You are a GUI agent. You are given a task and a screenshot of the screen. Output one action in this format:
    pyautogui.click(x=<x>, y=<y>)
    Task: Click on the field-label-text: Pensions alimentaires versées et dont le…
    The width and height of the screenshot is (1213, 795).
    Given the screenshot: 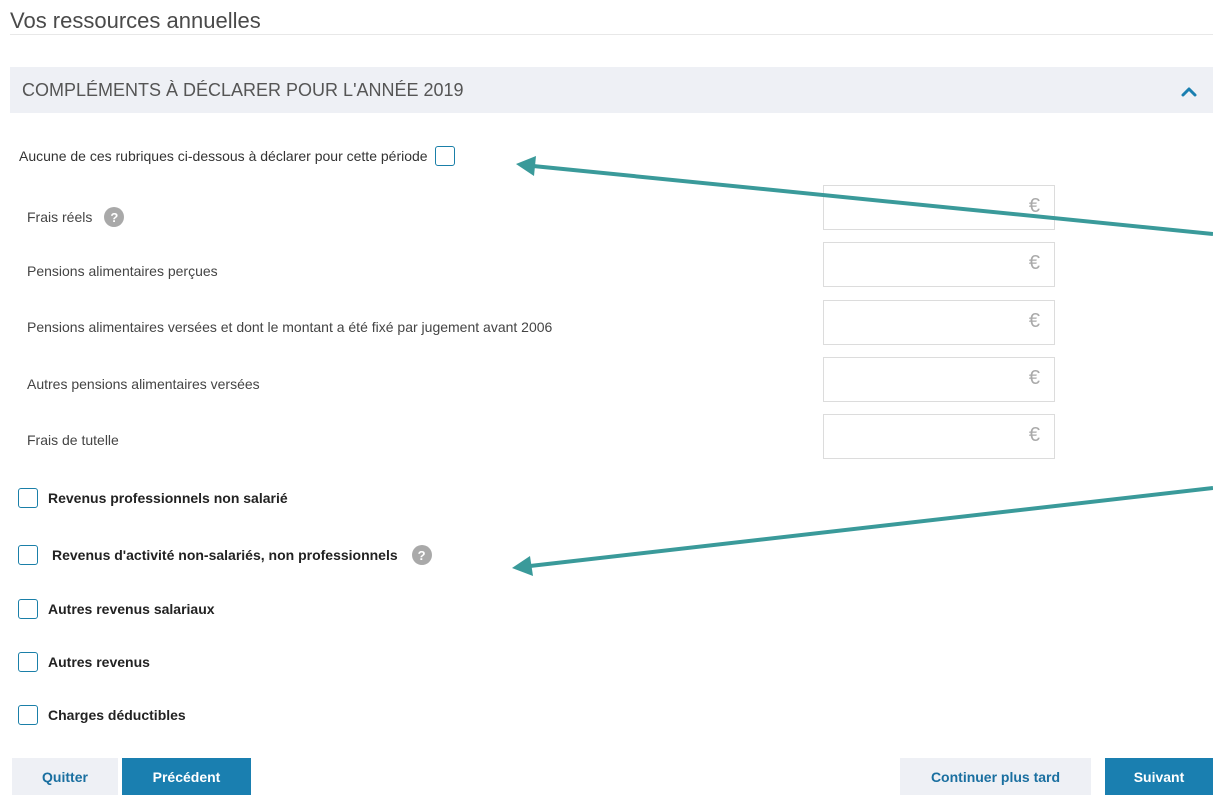 What is the action you would take?
    pyautogui.click(x=290, y=327)
    